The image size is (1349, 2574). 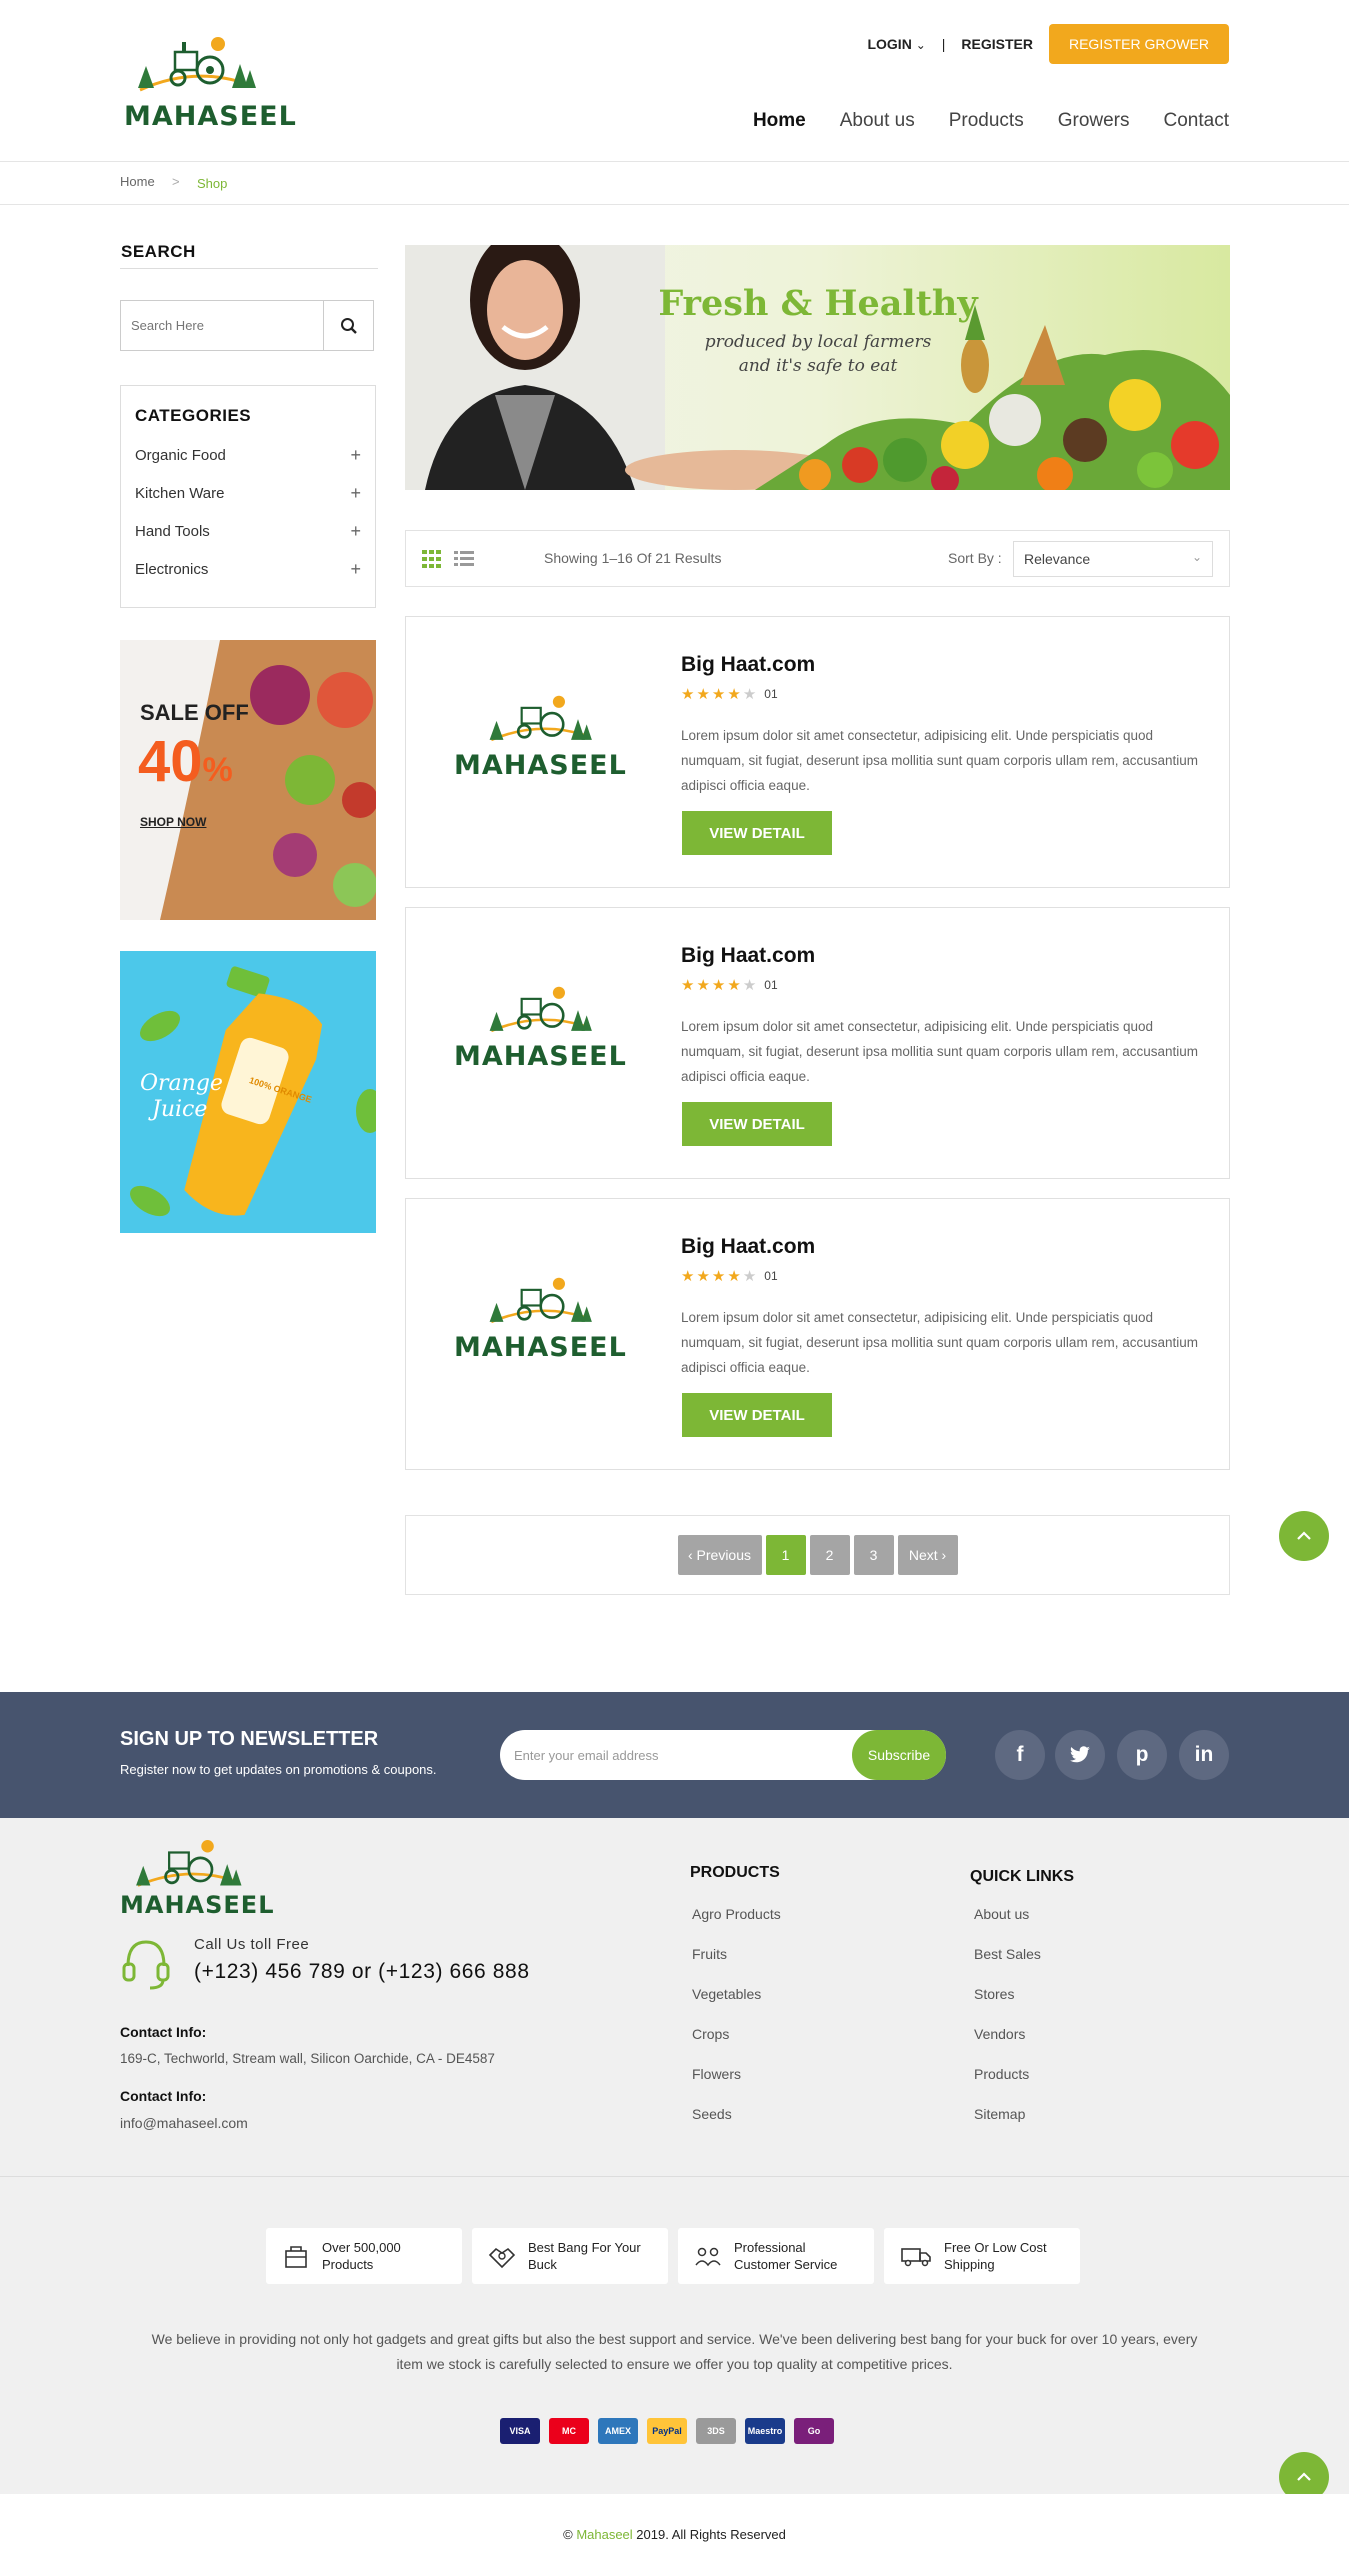 I want to click on footer-link: Products, so click(x=1007, y=2086).